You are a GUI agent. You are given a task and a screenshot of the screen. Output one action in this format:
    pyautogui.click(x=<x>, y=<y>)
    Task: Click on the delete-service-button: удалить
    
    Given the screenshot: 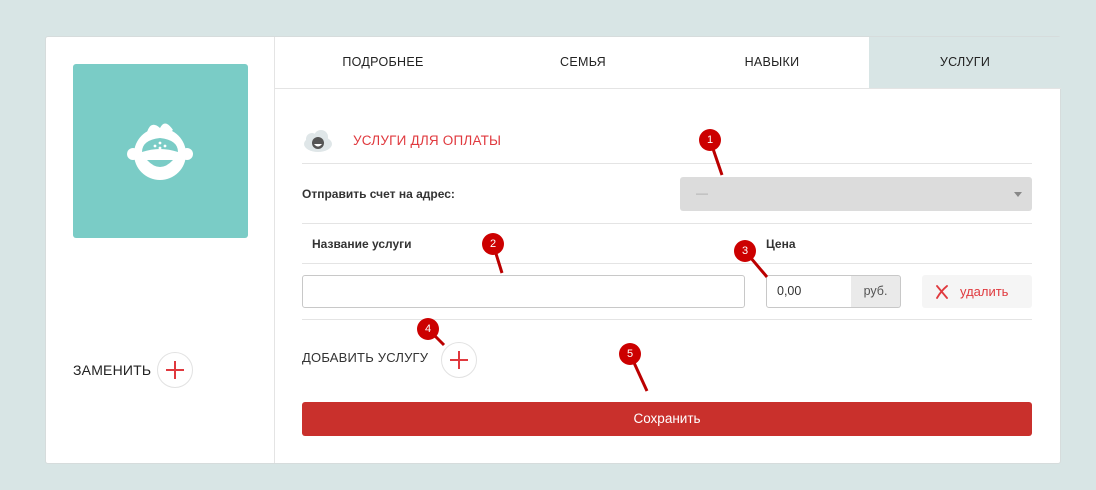 What is the action you would take?
    pyautogui.click(x=977, y=291)
    